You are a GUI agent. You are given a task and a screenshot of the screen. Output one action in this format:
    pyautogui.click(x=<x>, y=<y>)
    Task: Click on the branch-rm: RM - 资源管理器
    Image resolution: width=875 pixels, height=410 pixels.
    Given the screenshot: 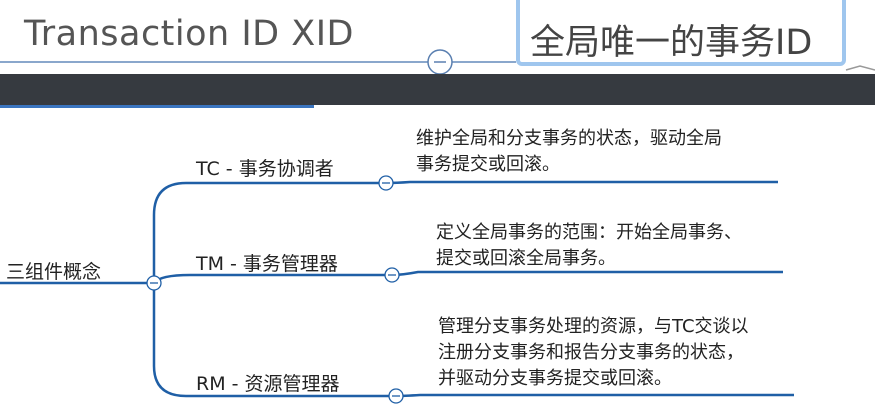 What is the action you would take?
    pyautogui.click(x=268, y=382)
    